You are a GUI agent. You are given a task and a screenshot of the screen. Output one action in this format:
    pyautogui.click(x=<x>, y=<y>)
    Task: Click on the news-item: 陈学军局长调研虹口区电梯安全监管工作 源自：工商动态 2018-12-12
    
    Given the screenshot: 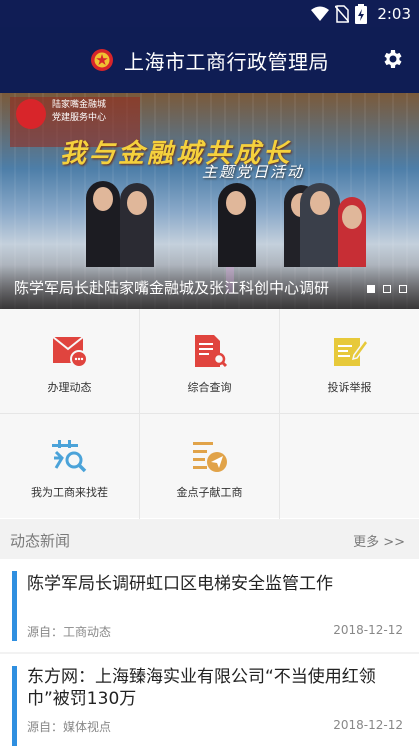 What is the action you would take?
    pyautogui.click(x=209, y=605)
    